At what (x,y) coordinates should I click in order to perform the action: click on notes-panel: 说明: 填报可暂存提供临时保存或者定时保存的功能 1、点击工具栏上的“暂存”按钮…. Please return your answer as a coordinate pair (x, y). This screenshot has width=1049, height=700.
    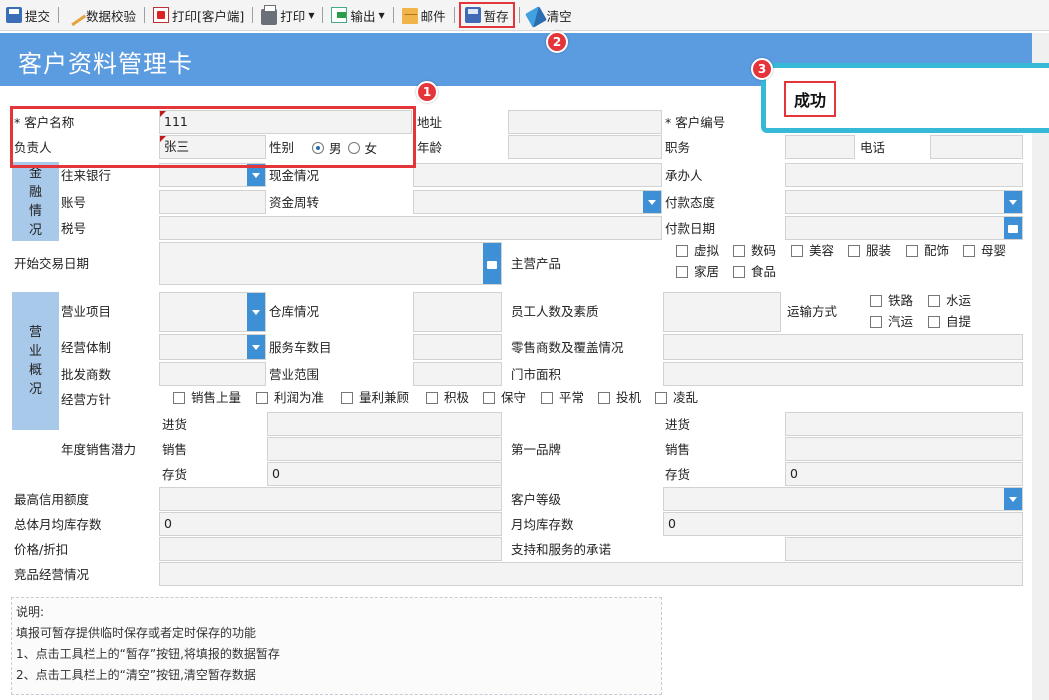
    Looking at the image, I should click on (336, 646).